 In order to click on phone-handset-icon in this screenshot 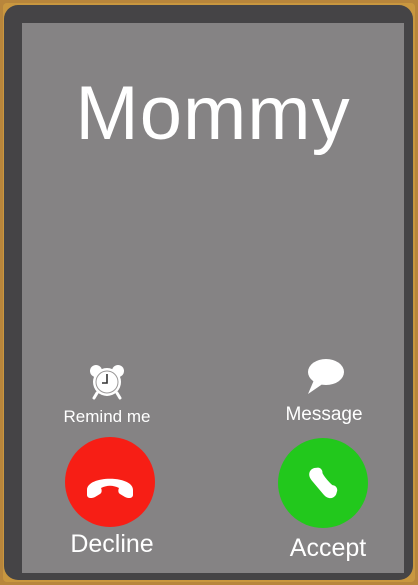, I will do `click(323, 483)`.